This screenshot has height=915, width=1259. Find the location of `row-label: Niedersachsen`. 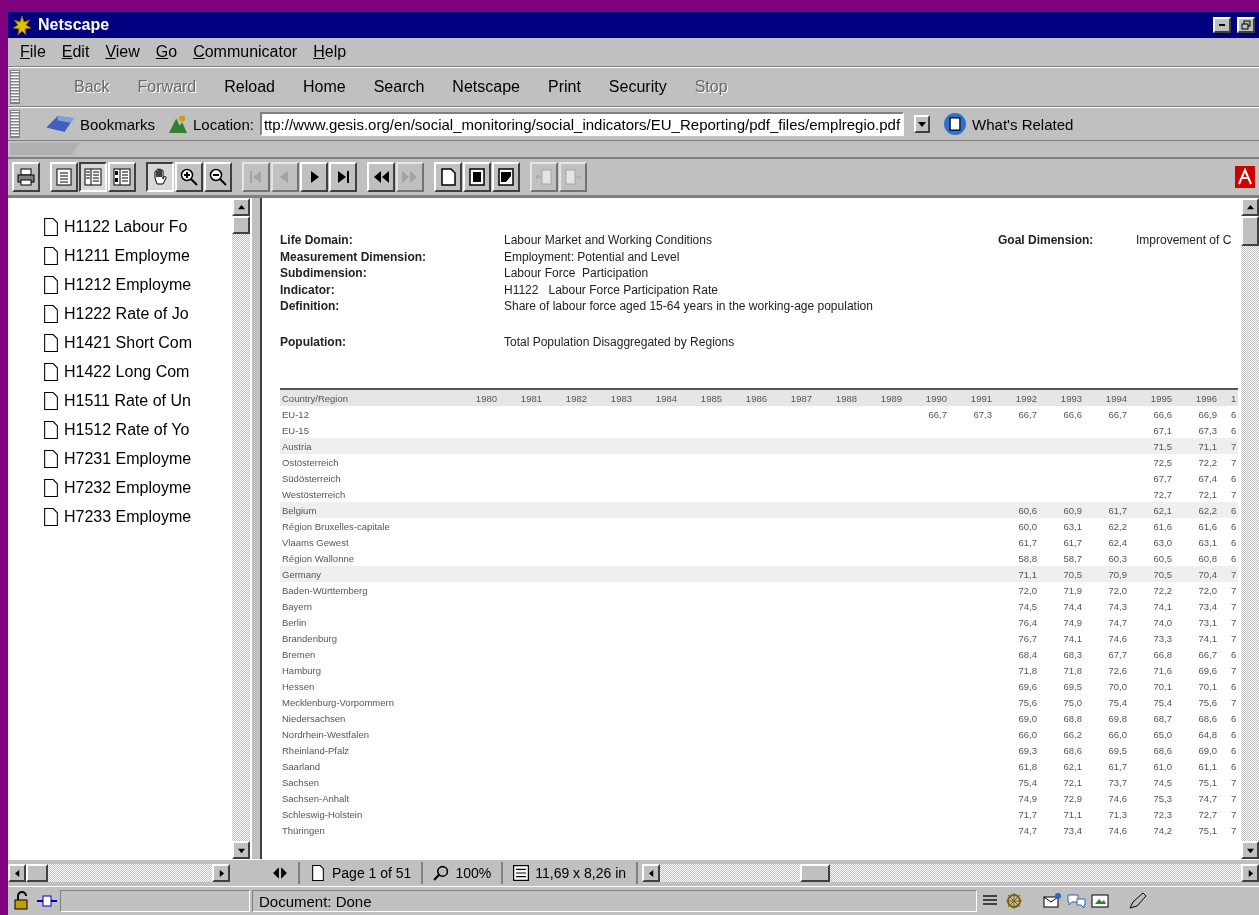

row-label: Niedersachsen is located at coordinates (314, 718).